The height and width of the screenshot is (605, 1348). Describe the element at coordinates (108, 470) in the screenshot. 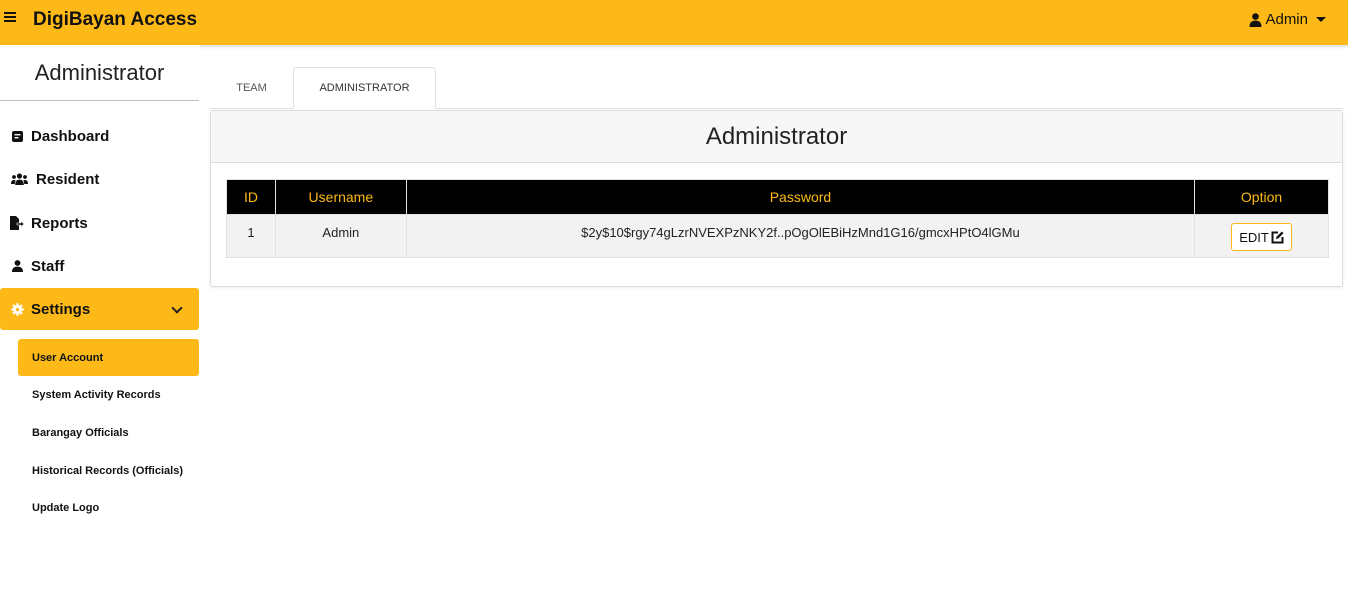

I see `sidebar-subitem-historical-records: Historical Records (Officials)` at that location.